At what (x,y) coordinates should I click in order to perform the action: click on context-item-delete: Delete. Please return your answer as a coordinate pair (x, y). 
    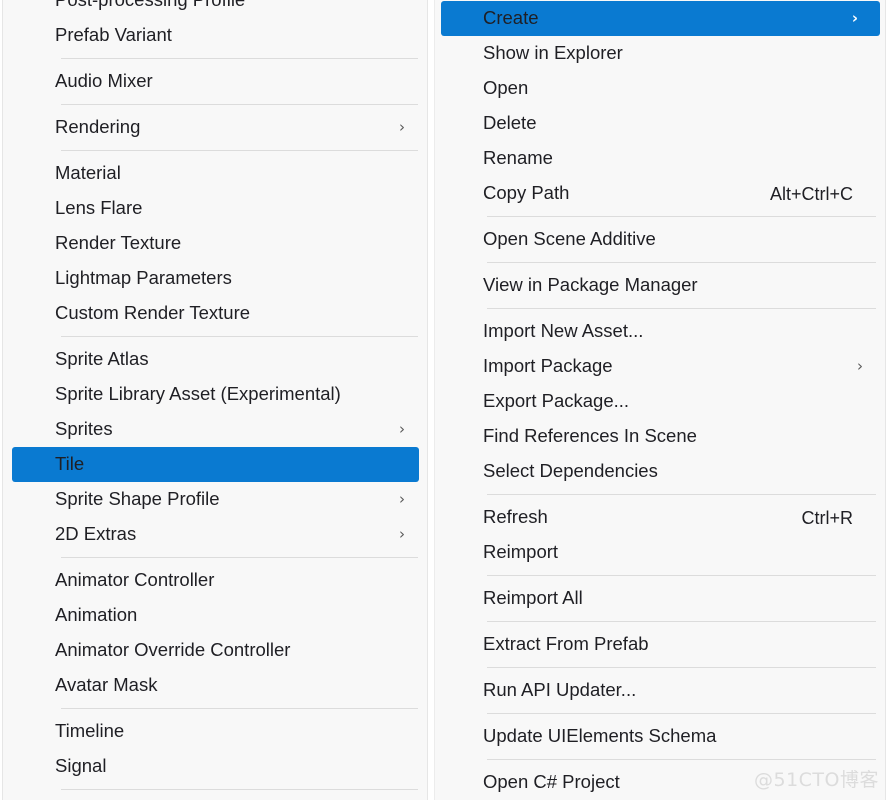
    Looking at the image, I should click on (660, 123).